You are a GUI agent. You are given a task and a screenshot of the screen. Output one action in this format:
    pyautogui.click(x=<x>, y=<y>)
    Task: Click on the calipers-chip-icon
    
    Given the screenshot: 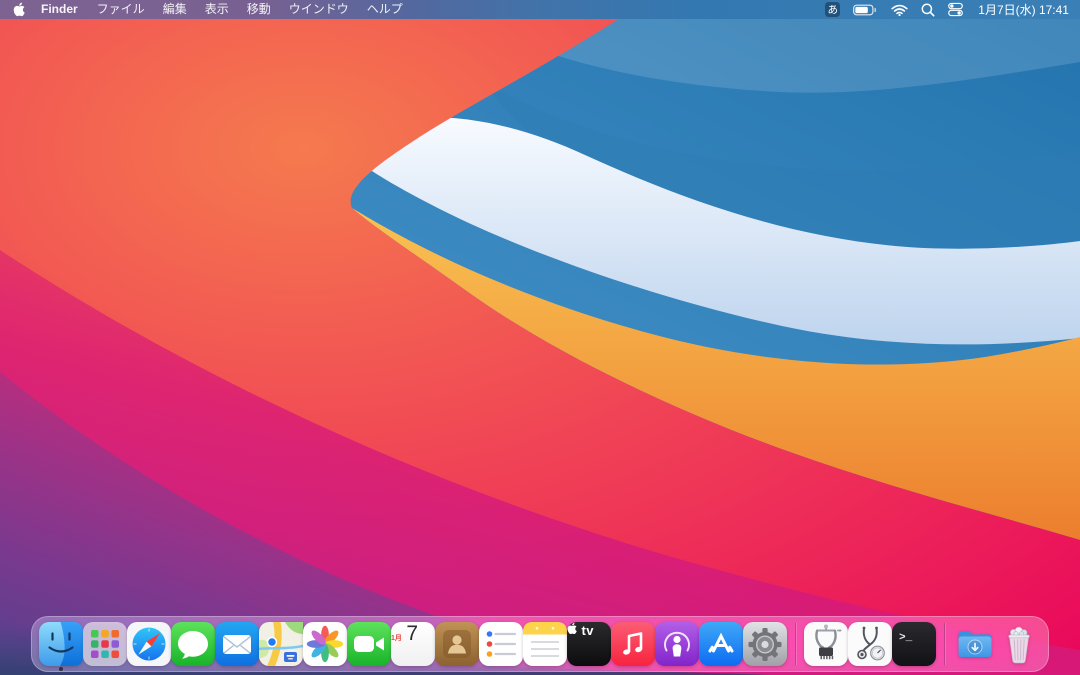 What is the action you would take?
    pyautogui.click(x=826, y=644)
    